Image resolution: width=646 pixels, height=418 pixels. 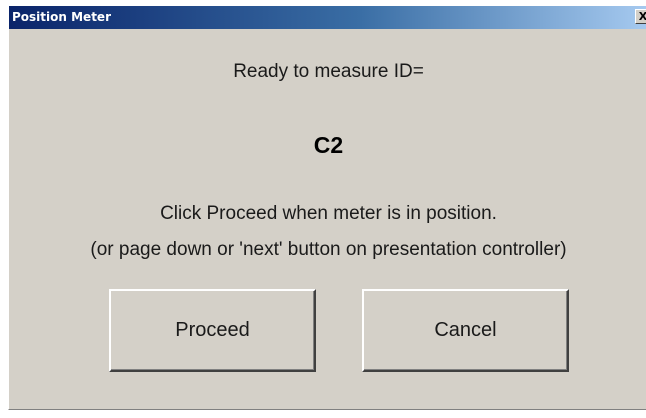 I want to click on cancel-button: Cancel, so click(x=465, y=330).